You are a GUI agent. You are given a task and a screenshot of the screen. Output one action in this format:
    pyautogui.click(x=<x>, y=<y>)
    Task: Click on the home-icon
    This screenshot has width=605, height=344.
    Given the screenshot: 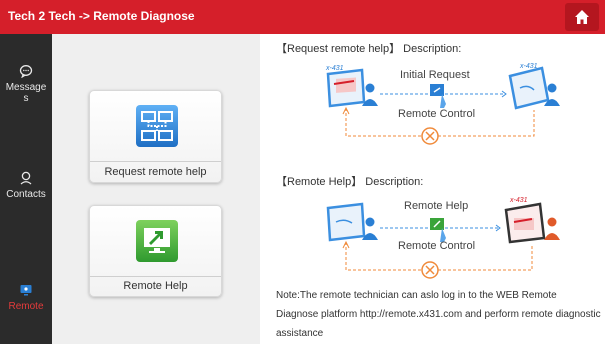 What is the action you would take?
    pyautogui.click(x=582, y=17)
    